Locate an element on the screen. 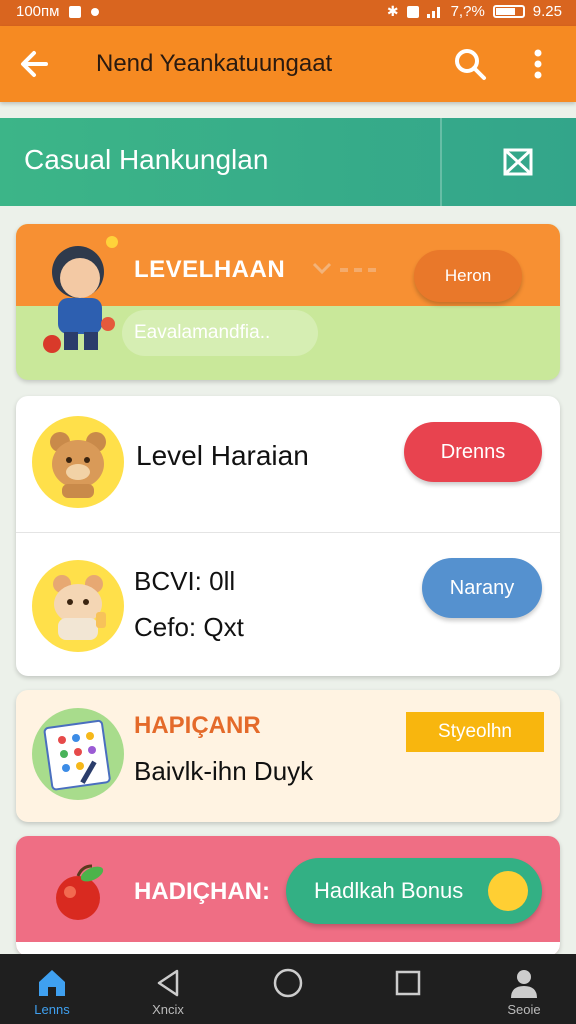 The image size is (576, 1024). row1-title: Level Haraian is located at coordinates (222, 455).